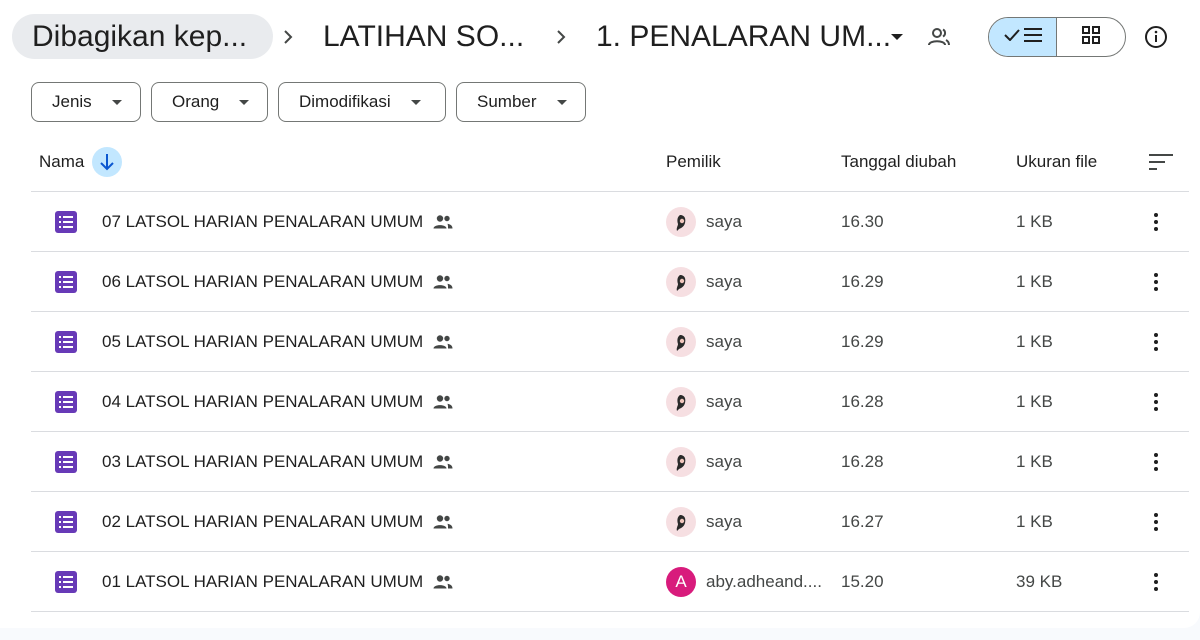  What do you see at coordinates (345, 101) in the screenshot?
I see `filter-modified-label: Dimodifikasi` at bounding box center [345, 101].